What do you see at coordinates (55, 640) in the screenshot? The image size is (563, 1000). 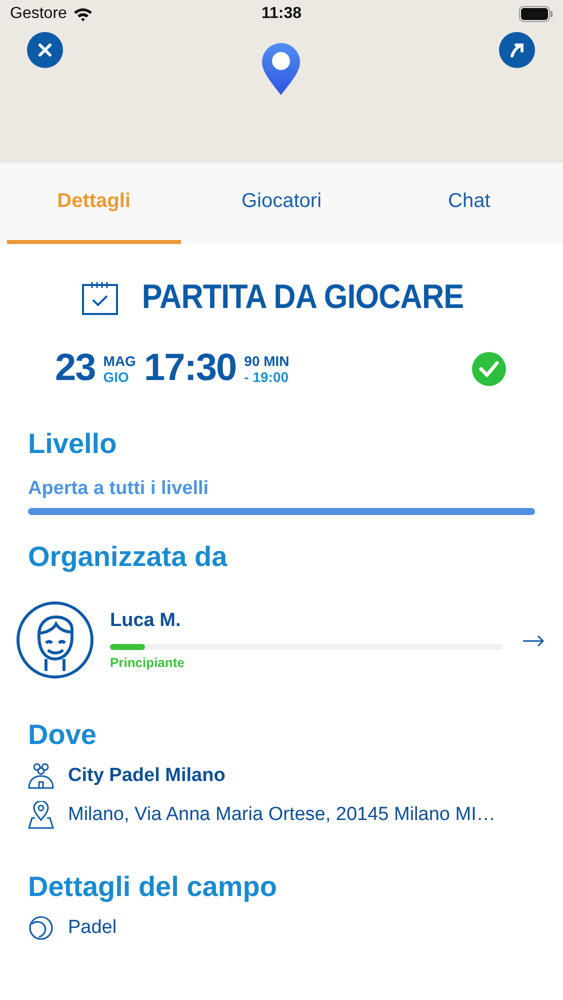 I see `avatar-icon` at bounding box center [55, 640].